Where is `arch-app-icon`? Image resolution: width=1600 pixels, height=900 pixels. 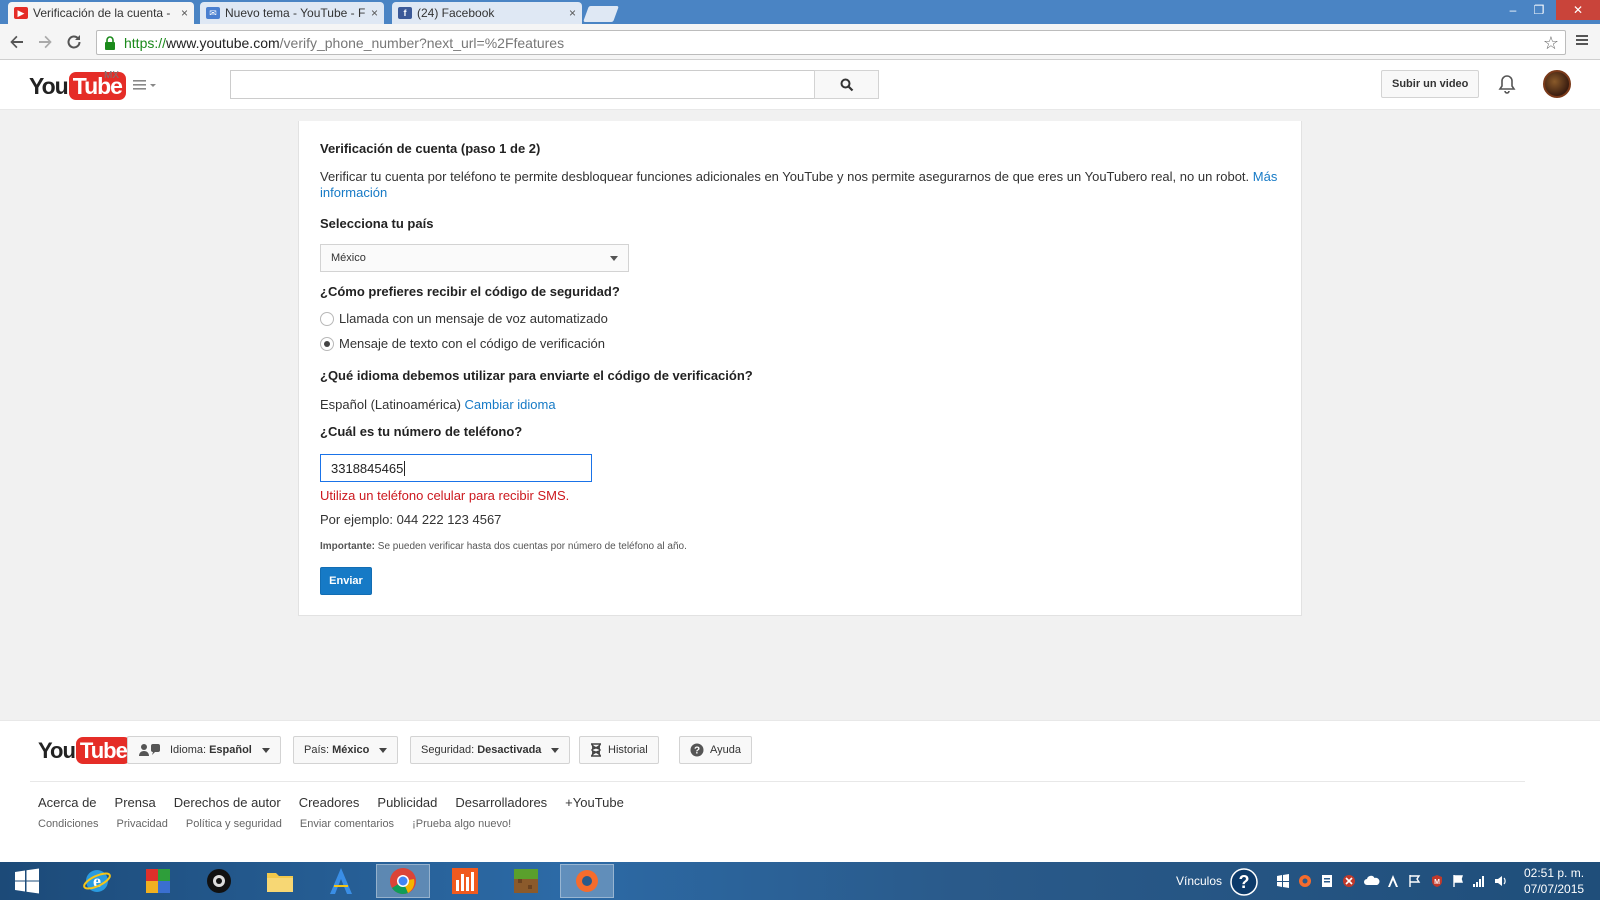
arch-app-icon is located at coordinates (341, 881).